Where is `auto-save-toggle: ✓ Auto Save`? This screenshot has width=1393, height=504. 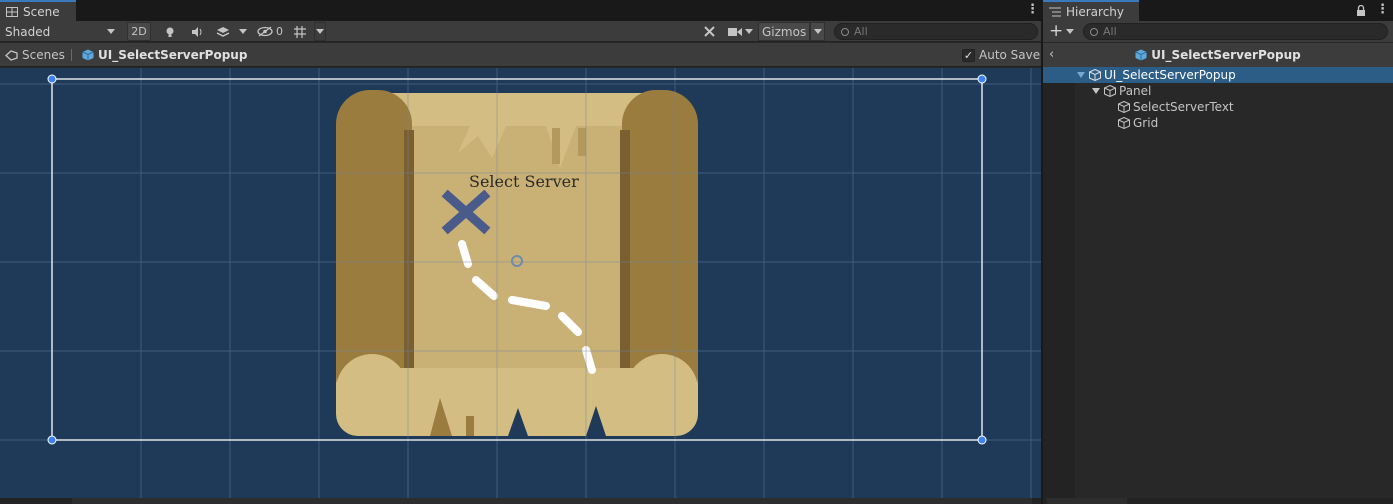 auto-save-toggle: ✓ Auto Save is located at coordinates (1001, 55).